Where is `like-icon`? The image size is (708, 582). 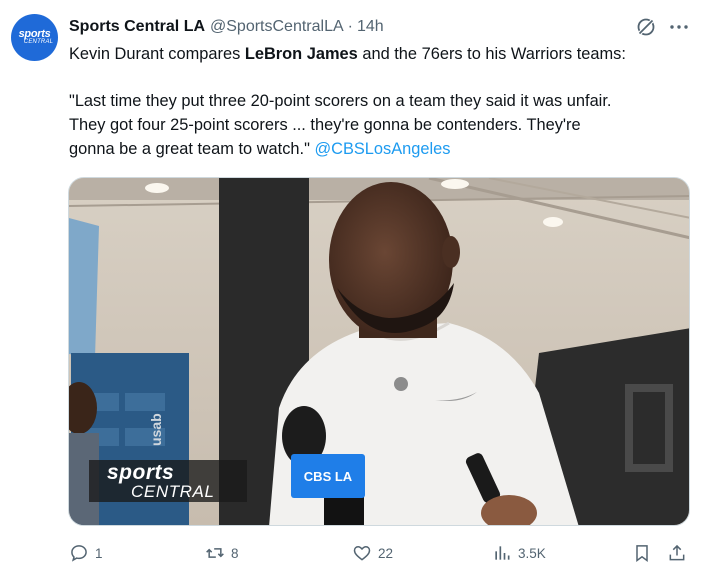 like-icon is located at coordinates (362, 553).